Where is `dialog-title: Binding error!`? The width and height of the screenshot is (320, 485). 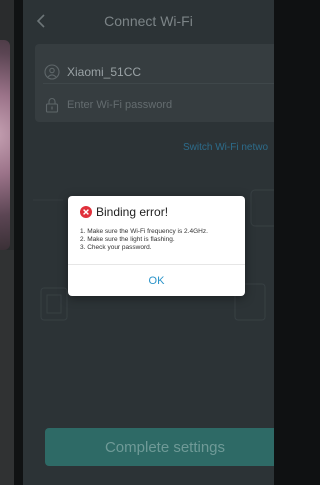 dialog-title: Binding error! is located at coordinates (132, 212).